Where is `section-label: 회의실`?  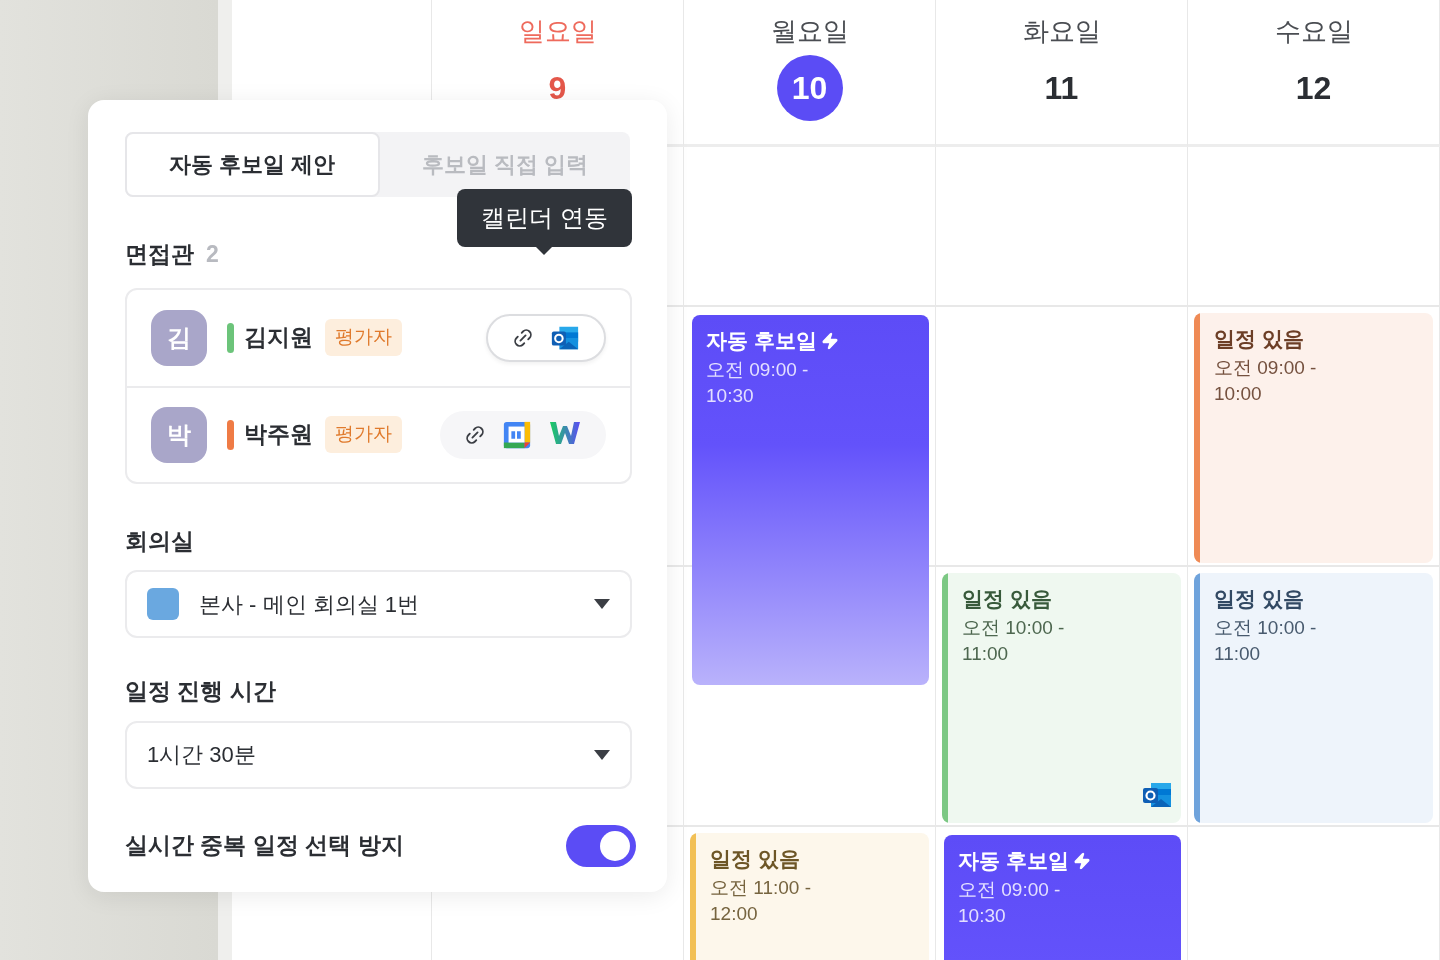
section-label: 회의실 is located at coordinates (160, 541).